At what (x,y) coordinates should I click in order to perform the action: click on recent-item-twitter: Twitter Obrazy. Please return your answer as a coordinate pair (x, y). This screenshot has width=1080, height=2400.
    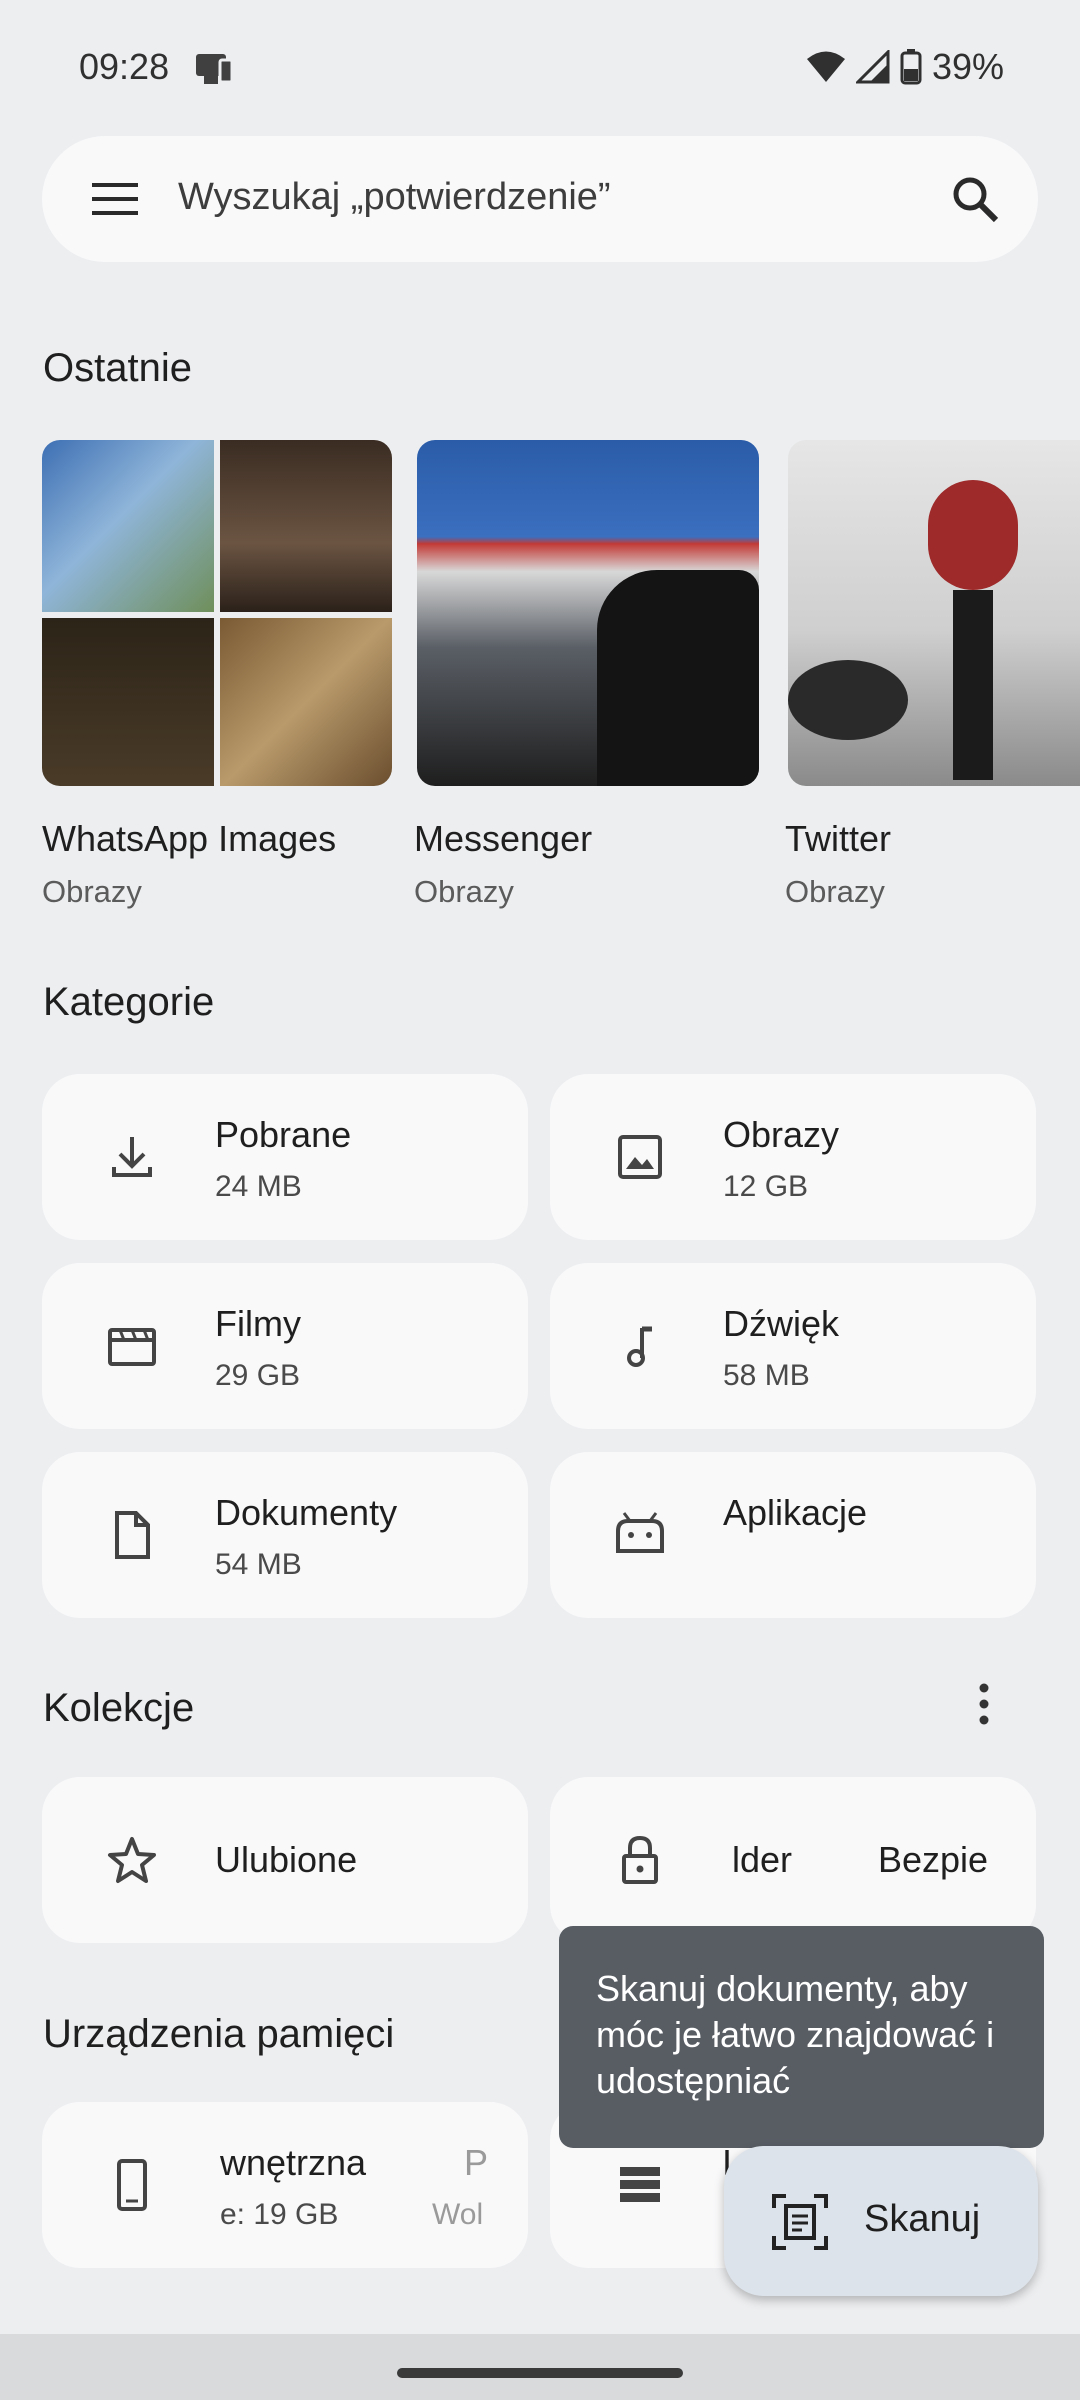
    Looking at the image, I should click on (932, 680).